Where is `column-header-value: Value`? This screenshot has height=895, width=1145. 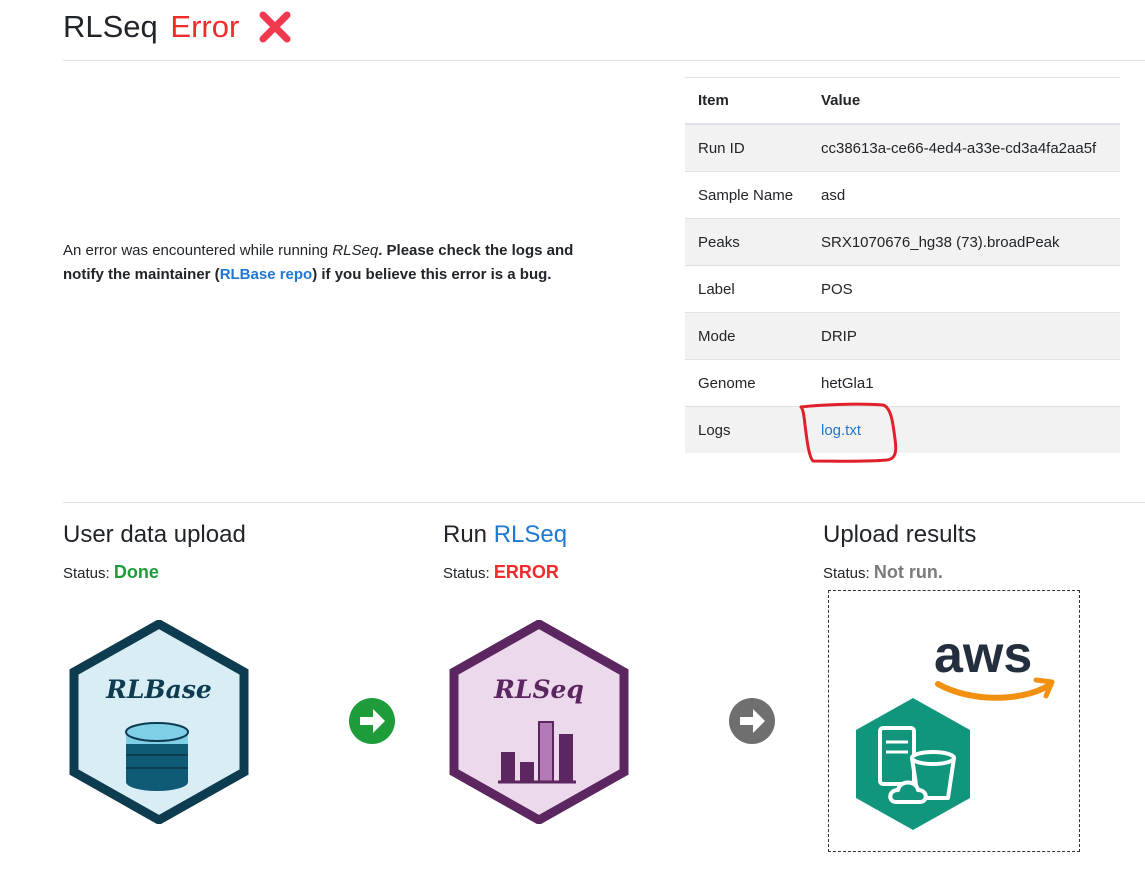
column-header-value: Value is located at coordinates (964, 101).